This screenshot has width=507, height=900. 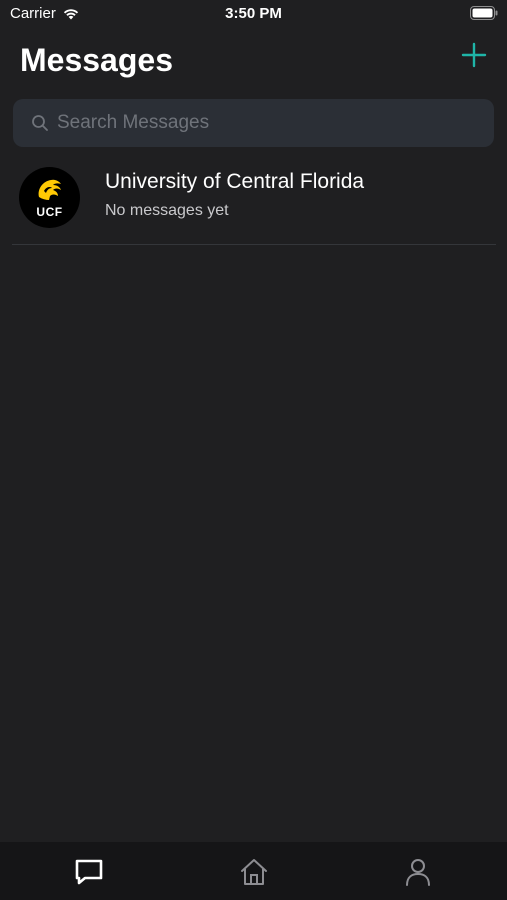 I want to click on new-message-button, so click(x=474, y=55).